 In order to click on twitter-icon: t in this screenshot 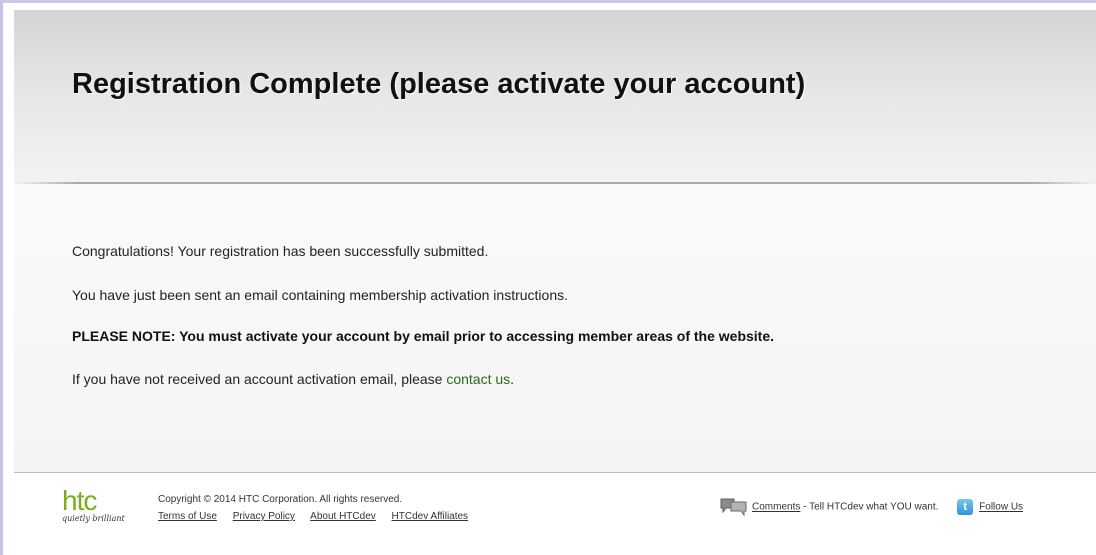, I will do `click(965, 507)`.